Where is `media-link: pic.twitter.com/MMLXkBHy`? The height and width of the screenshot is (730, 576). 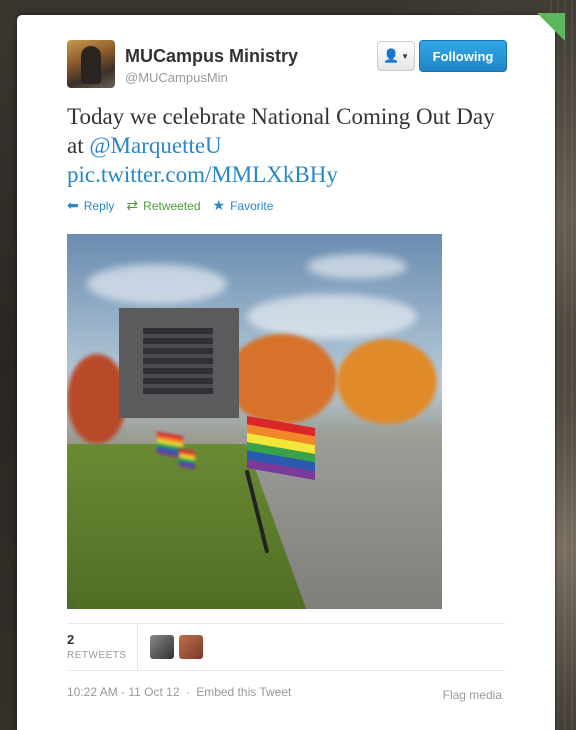
media-link: pic.twitter.com/MMLXkBHy is located at coordinates (202, 174).